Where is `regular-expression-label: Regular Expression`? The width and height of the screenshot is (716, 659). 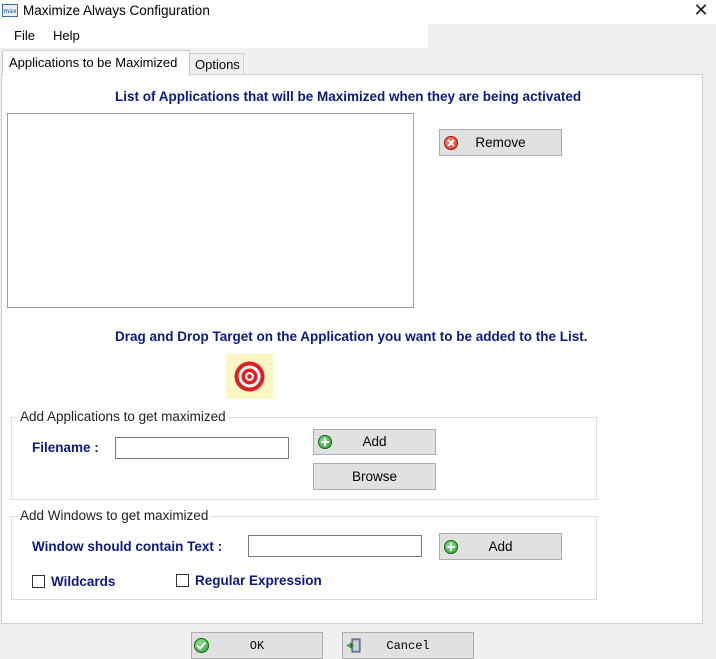 regular-expression-label: Regular Expression is located at coordinates (258, 580).